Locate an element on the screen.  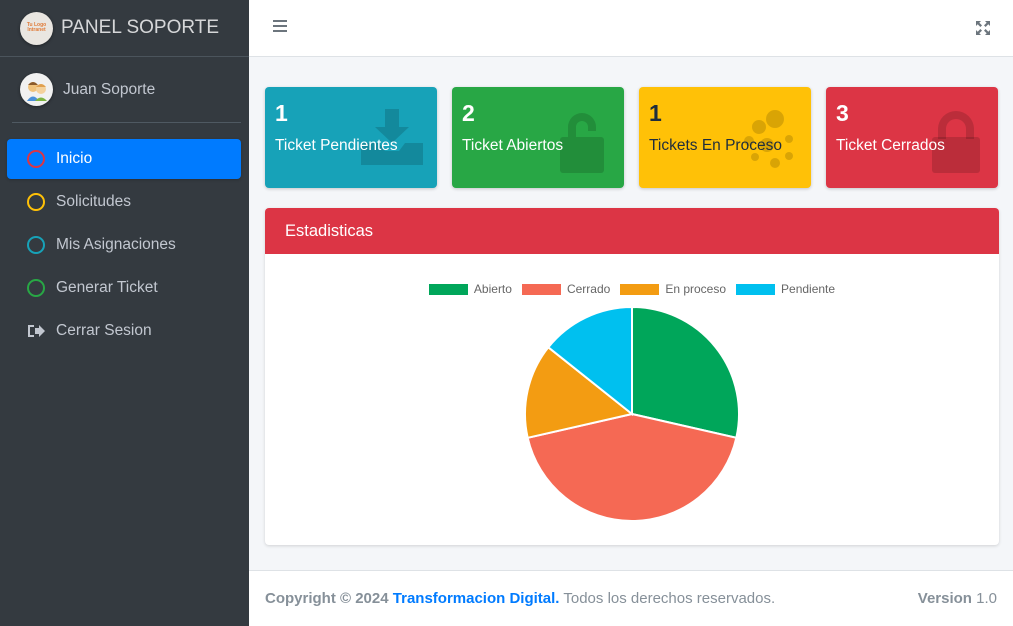
legend-label: En proceso is located at coordinates (696, 289).